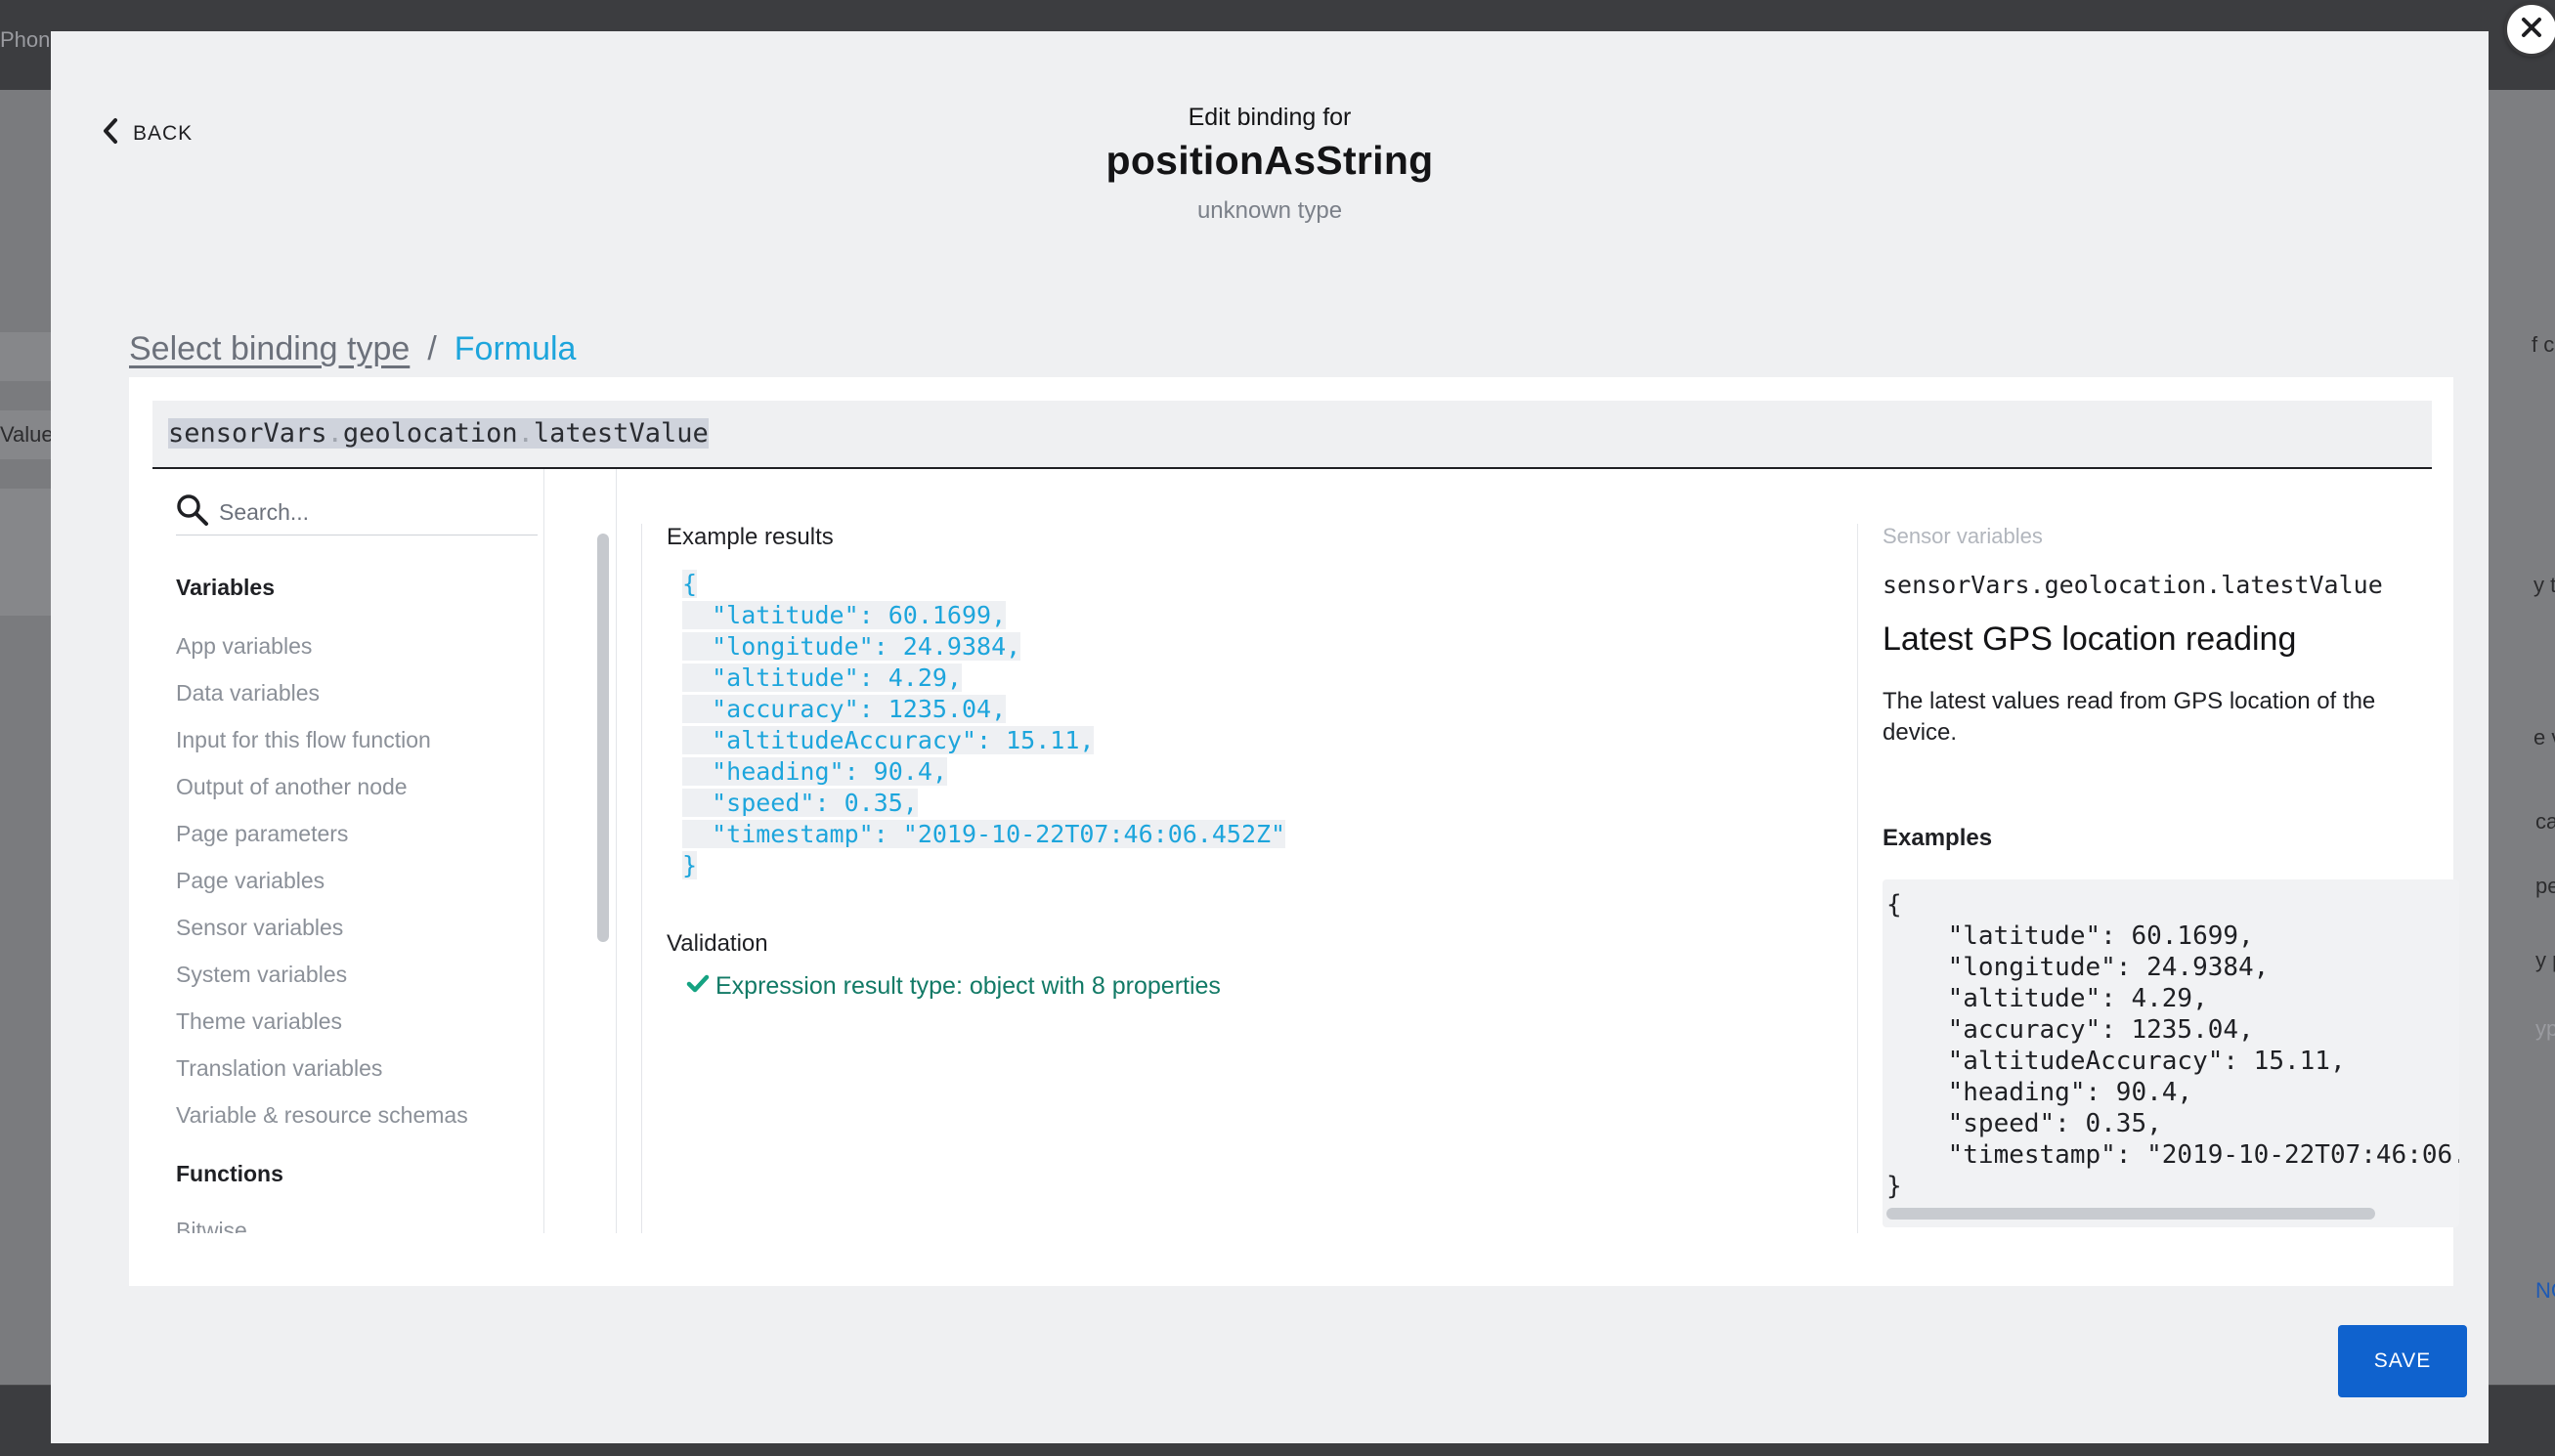  Describe the element at coordinates (603, 738) in the screenshot. I see `sidebar-scrollbar` at that location.